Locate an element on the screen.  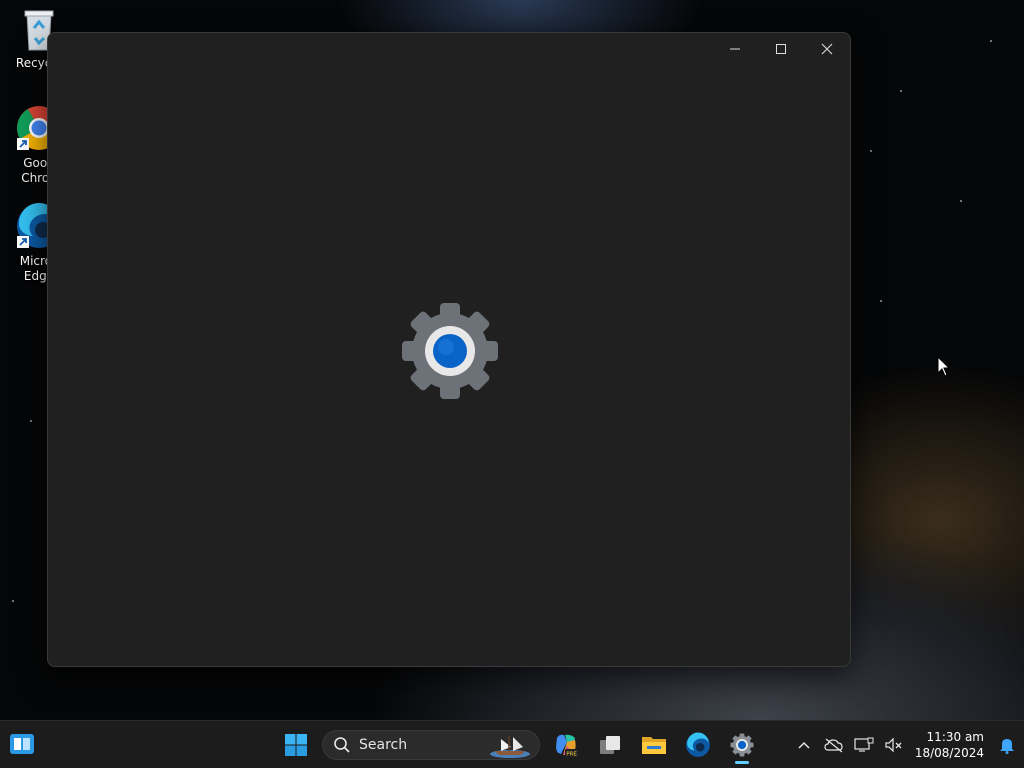
maximize-icon is located at coordinates (781, 49).